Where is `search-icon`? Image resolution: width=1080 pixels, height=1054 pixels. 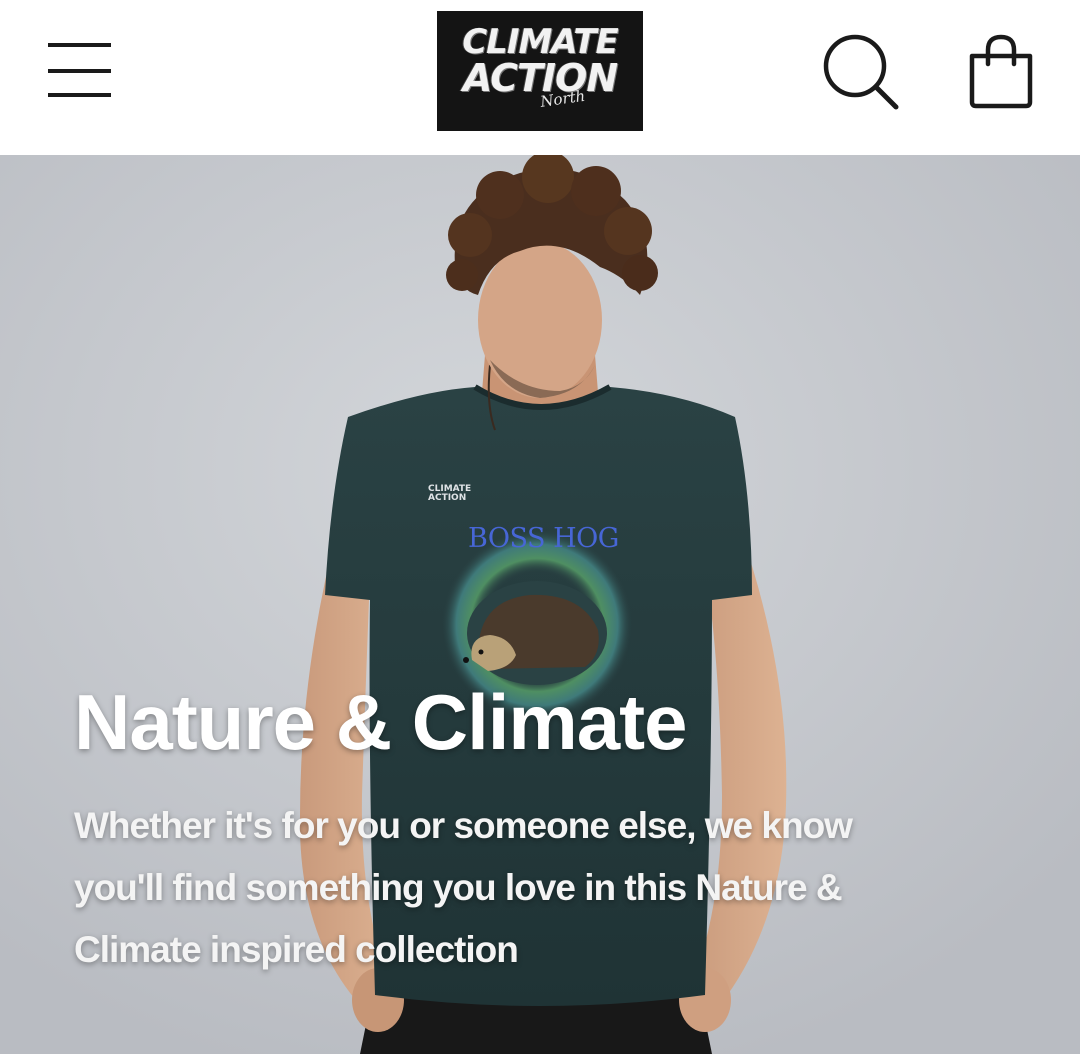
search-icon is located at coordinates (861, 72).